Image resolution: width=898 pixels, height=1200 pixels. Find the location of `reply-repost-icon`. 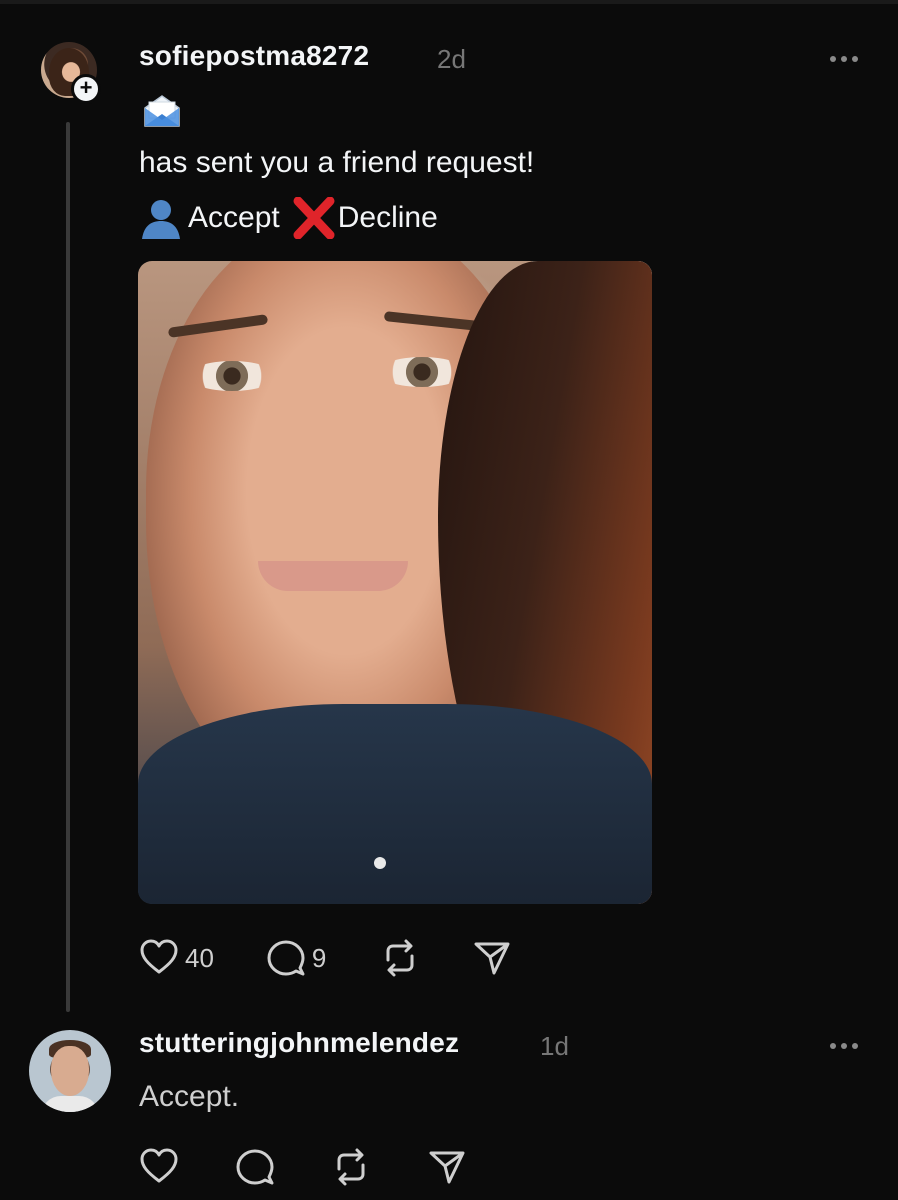

reply-repost-icon is located at coordinates (351, 1167).